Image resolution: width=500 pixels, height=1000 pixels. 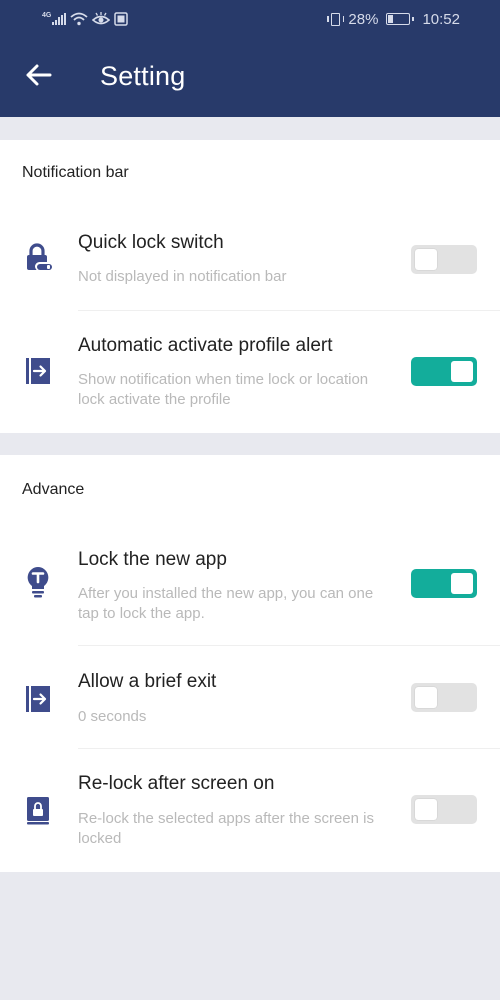 I want to click on row-subtitle: 0 seconds, so click(x=112, y=716).